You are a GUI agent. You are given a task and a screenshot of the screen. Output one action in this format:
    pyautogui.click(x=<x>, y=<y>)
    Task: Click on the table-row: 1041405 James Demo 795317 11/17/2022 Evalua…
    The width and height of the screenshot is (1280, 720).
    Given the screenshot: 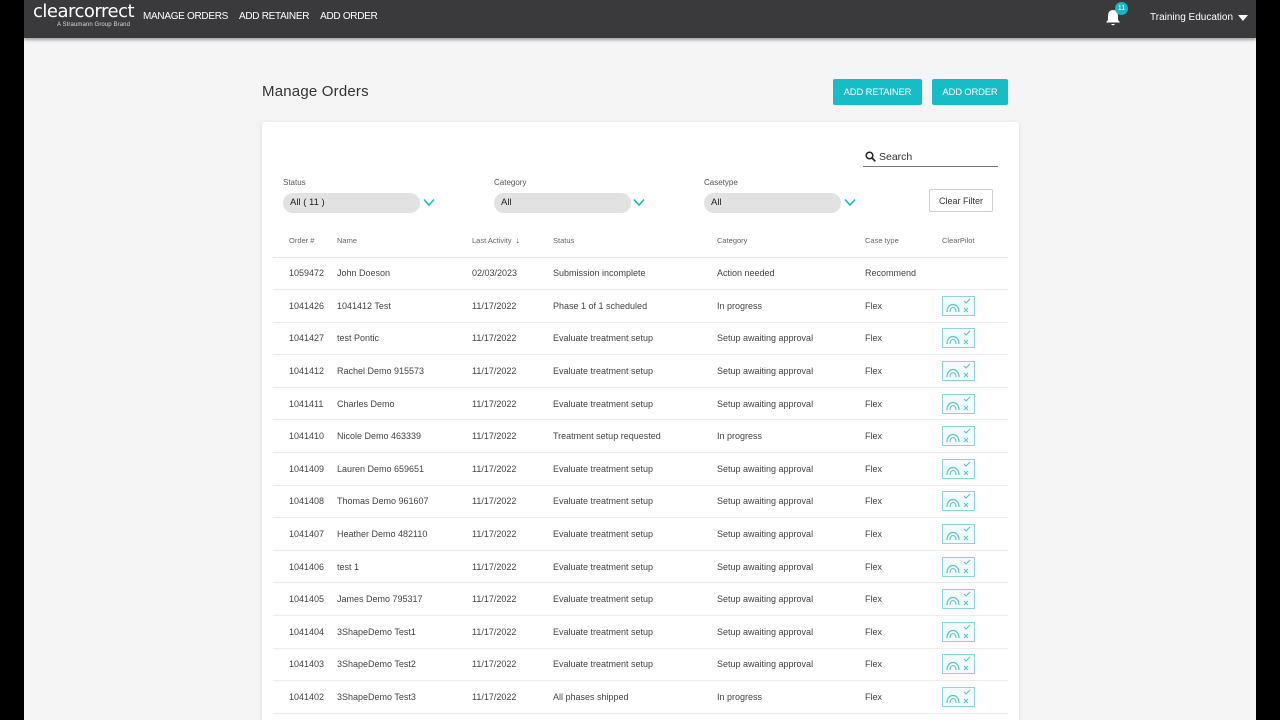 What is the action you would take?
    pyautogui.click(x=640, y=599)
    